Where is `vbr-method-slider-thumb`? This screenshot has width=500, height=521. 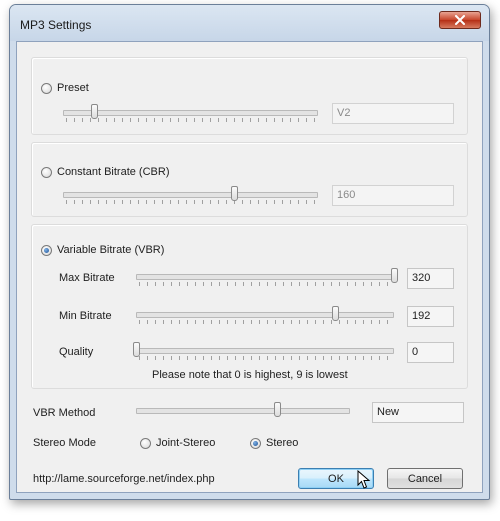
vbr-method-slider-thumb is located at coordinates (278, 409).